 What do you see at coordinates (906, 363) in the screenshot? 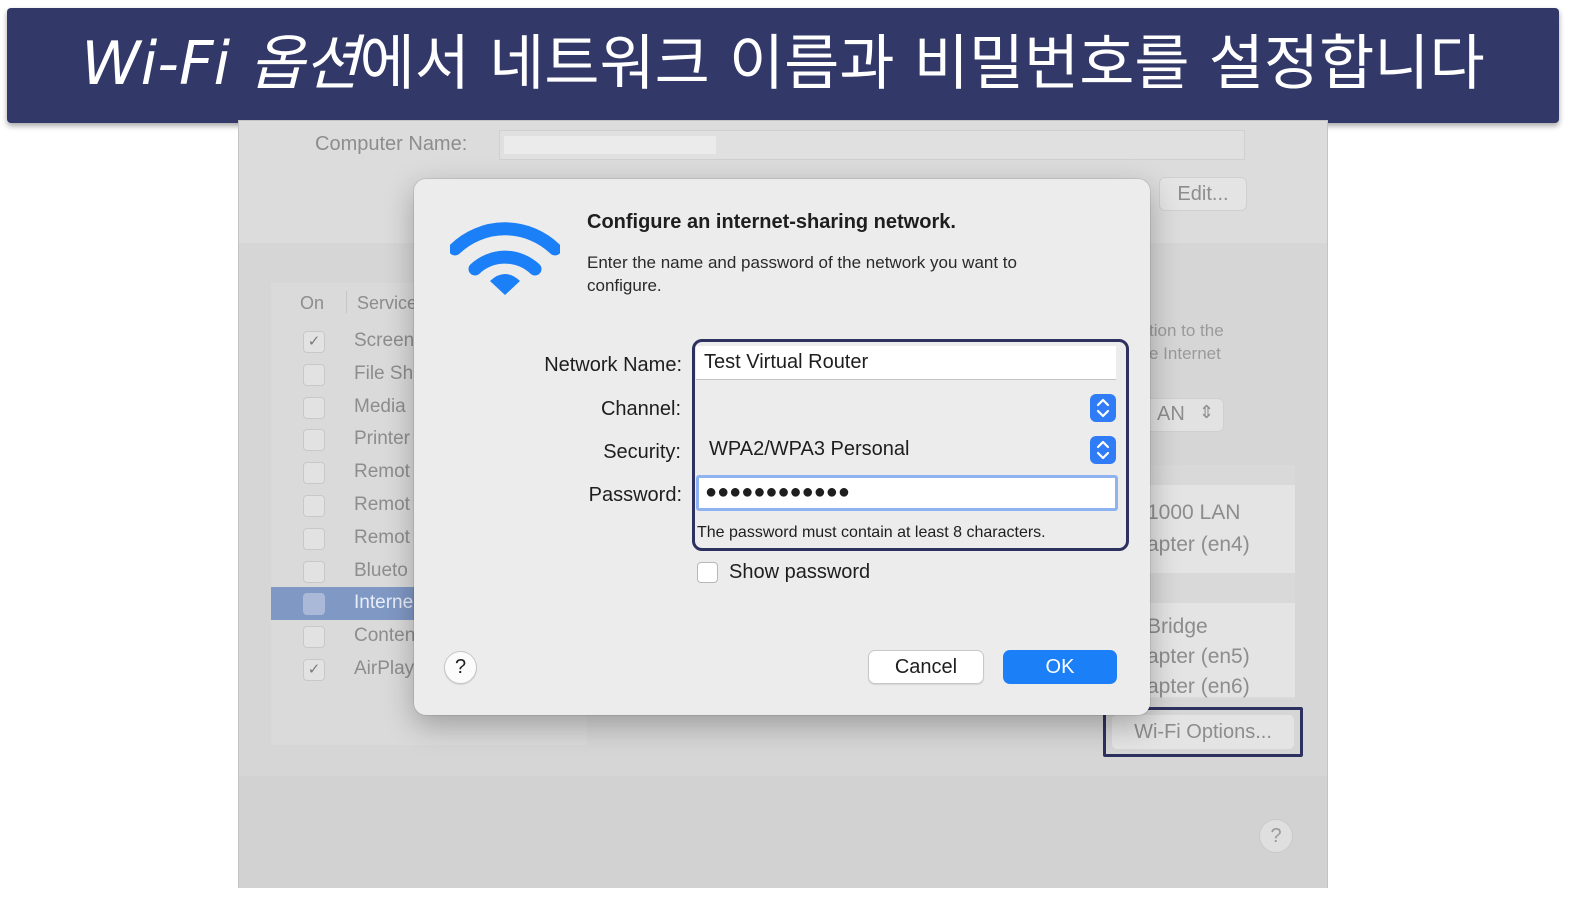
I see `network-name-field: Test Virtual Router` at bounding box center [906, 363].